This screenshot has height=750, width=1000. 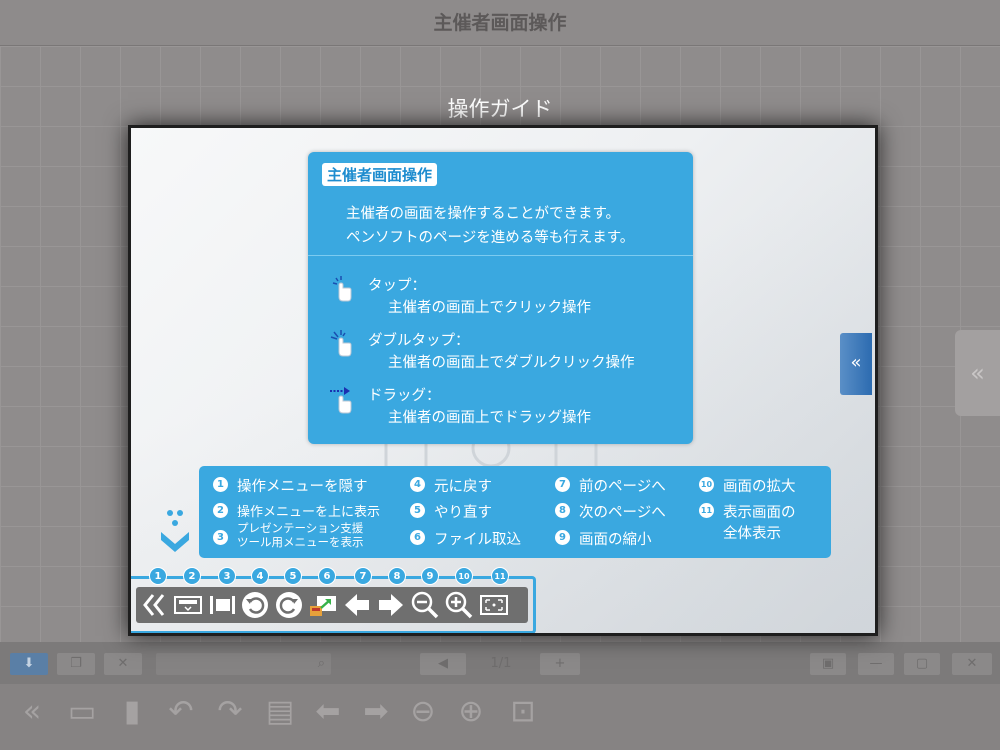 I want to click on file-import-icon, so click(x=323, y=605).